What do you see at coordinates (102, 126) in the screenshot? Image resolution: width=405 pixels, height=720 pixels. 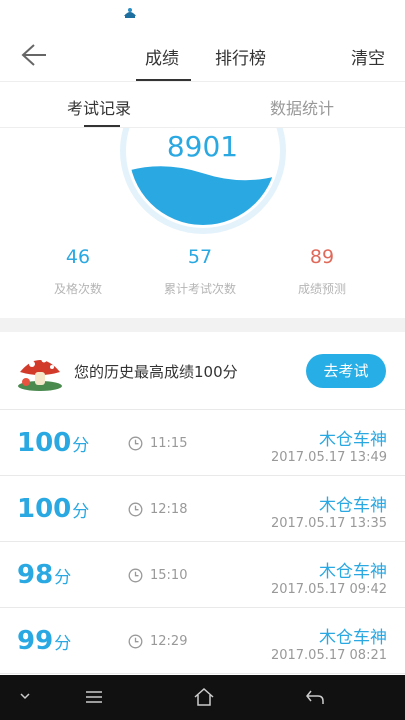 I see `subtab-active-indicator` at bounding box center [102, 126].